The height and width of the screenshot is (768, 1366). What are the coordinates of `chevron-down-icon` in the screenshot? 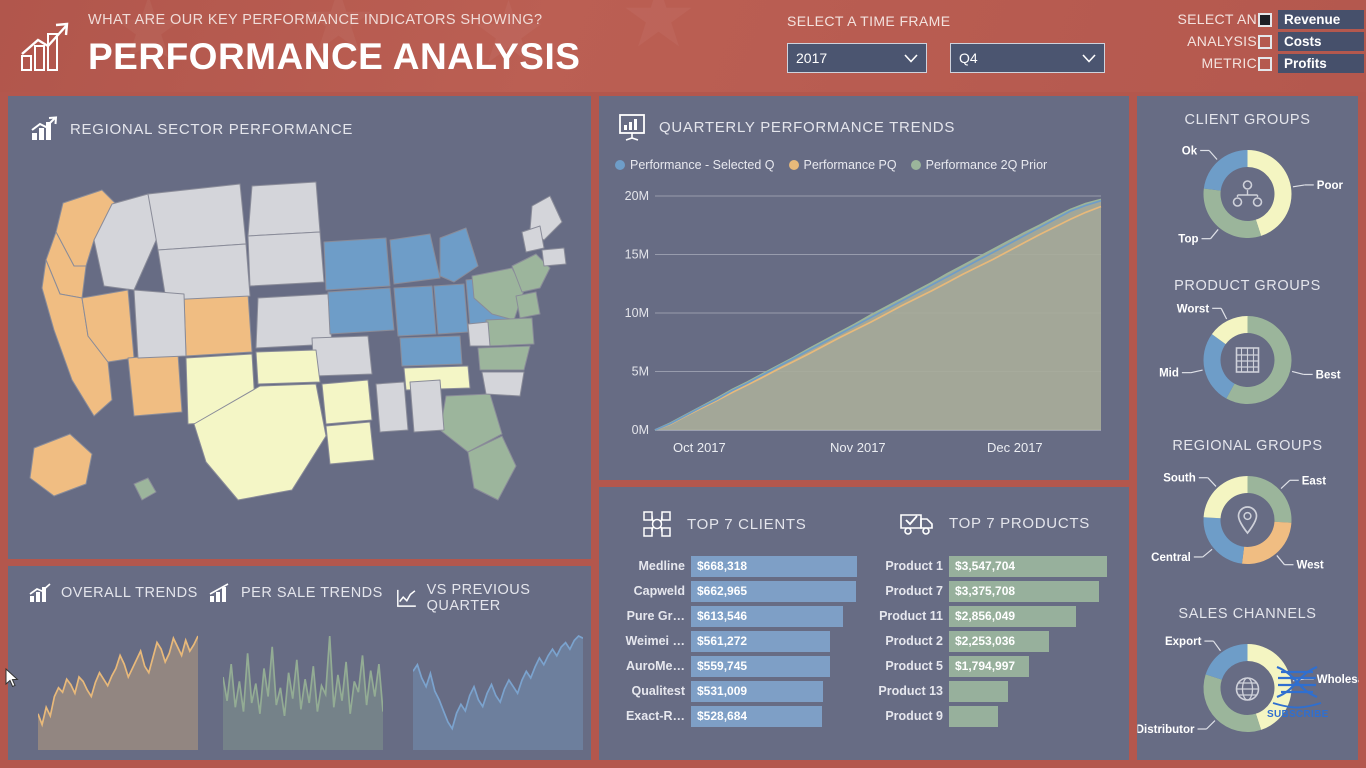 It's located at (1089, 58).